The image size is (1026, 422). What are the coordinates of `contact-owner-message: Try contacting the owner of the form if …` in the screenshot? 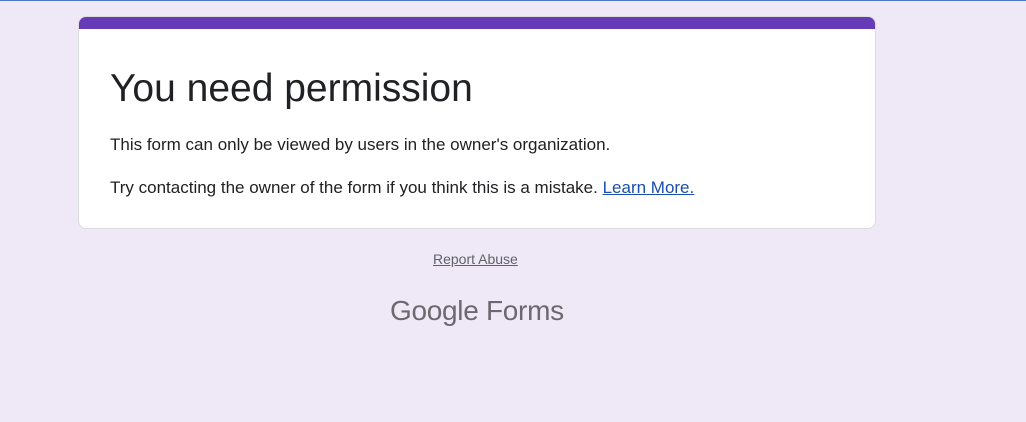 It's located at (402, 188).